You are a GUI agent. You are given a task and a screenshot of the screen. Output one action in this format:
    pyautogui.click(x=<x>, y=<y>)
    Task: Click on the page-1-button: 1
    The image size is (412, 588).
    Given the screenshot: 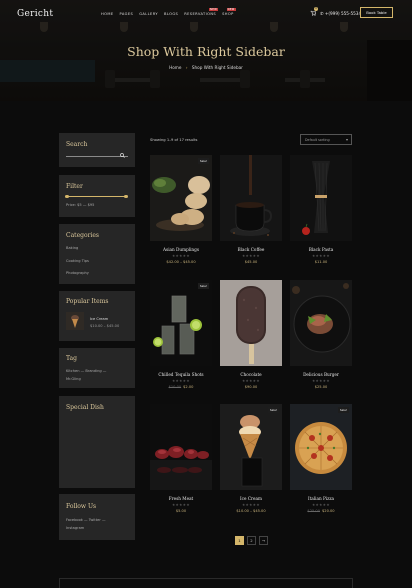 What is the action you would take?
    pyautogui.click(x=239, y=540)
    